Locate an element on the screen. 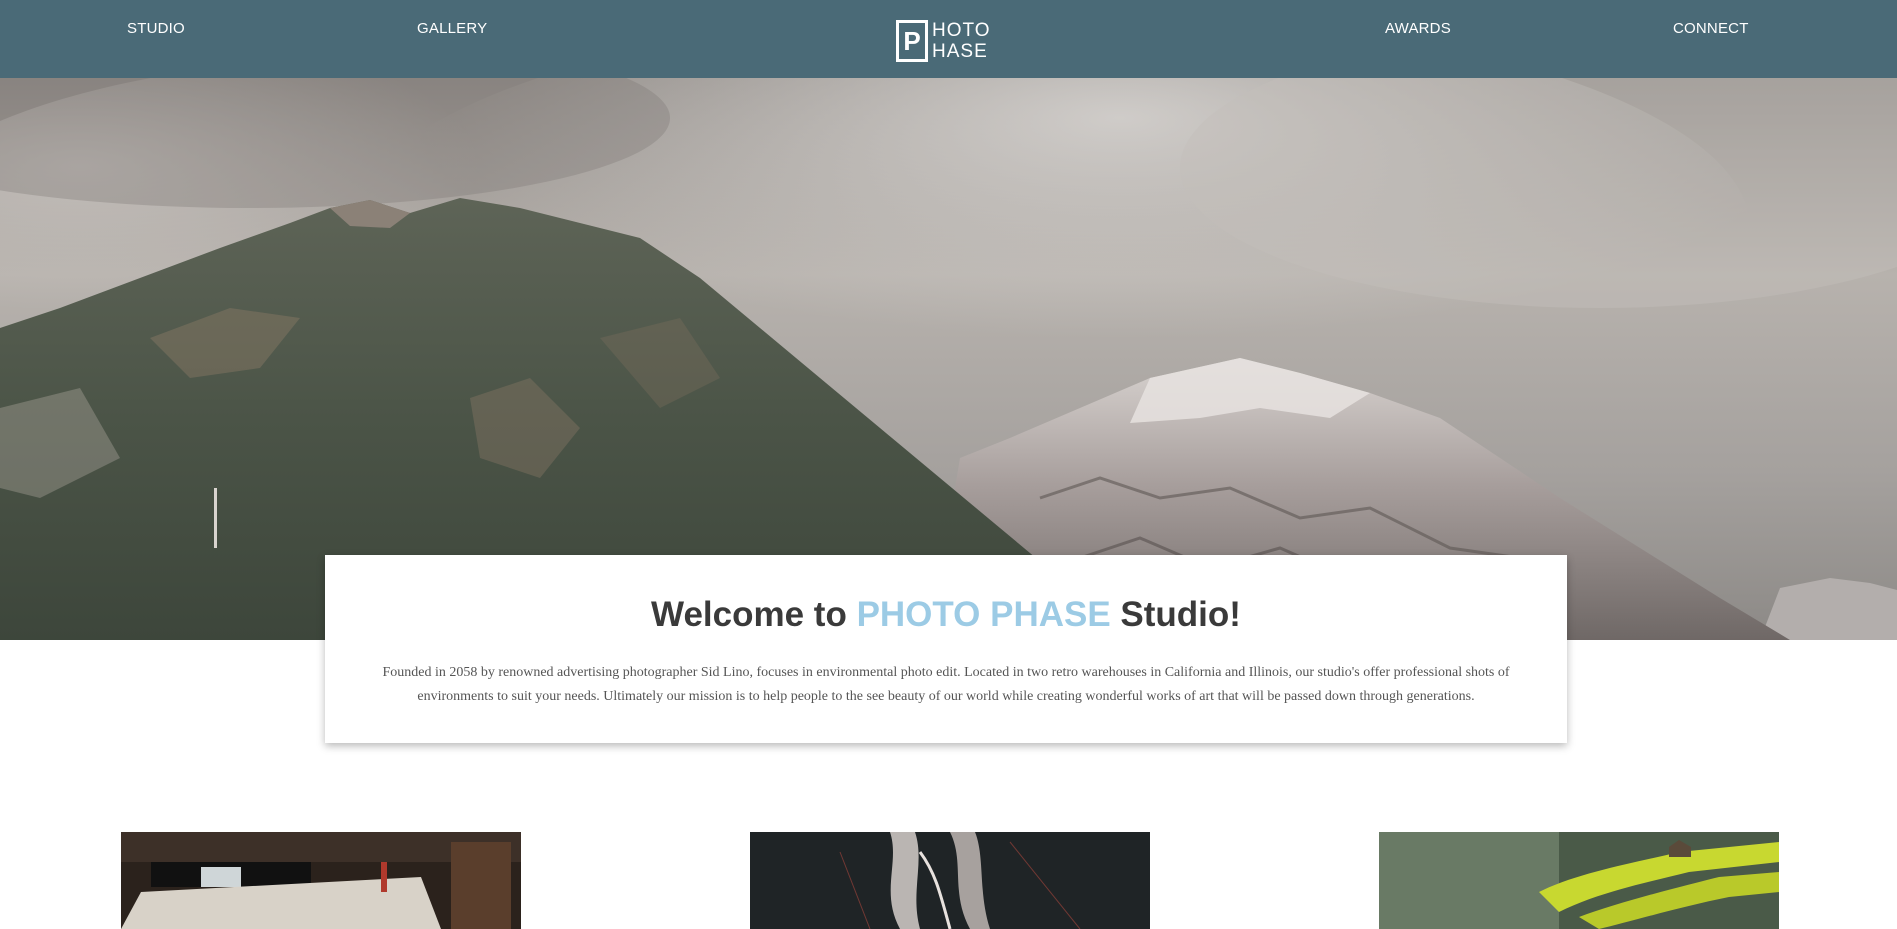  photo-phase-logo: P HOTO HASE is located at coordinates (948, 41).